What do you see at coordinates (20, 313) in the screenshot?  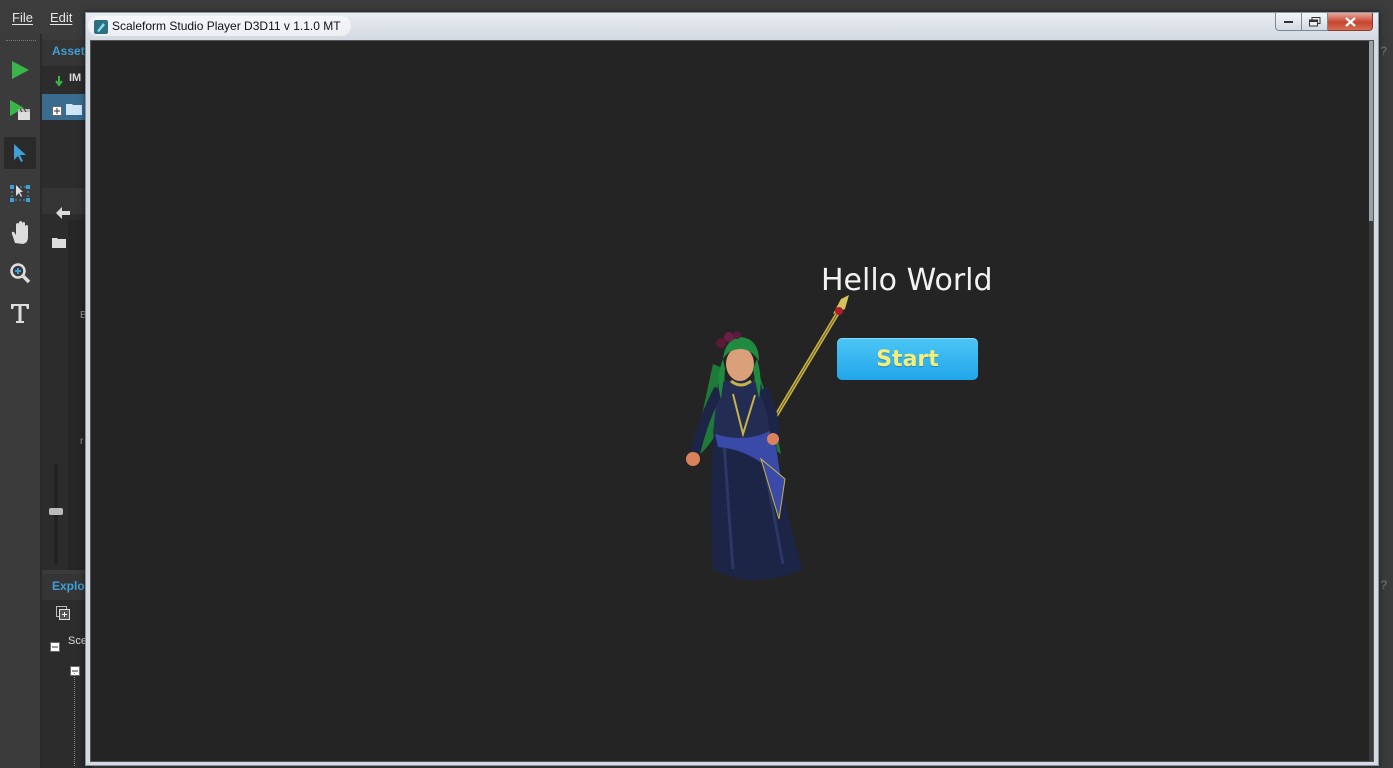 I see `text-tool-icon` at bounding box center [20, 313].